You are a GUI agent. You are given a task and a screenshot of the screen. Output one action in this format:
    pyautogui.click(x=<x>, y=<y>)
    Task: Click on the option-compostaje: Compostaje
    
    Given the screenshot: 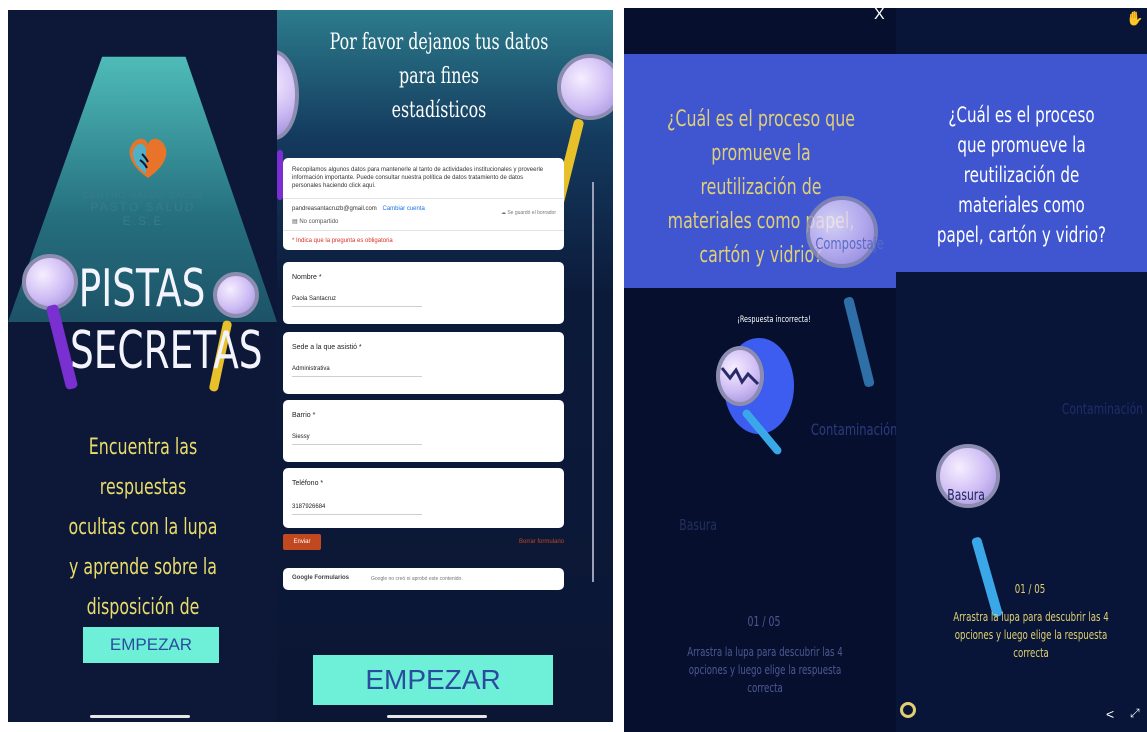 What is the action you would take?
    pyautogui.click(x=849, y=243)
    